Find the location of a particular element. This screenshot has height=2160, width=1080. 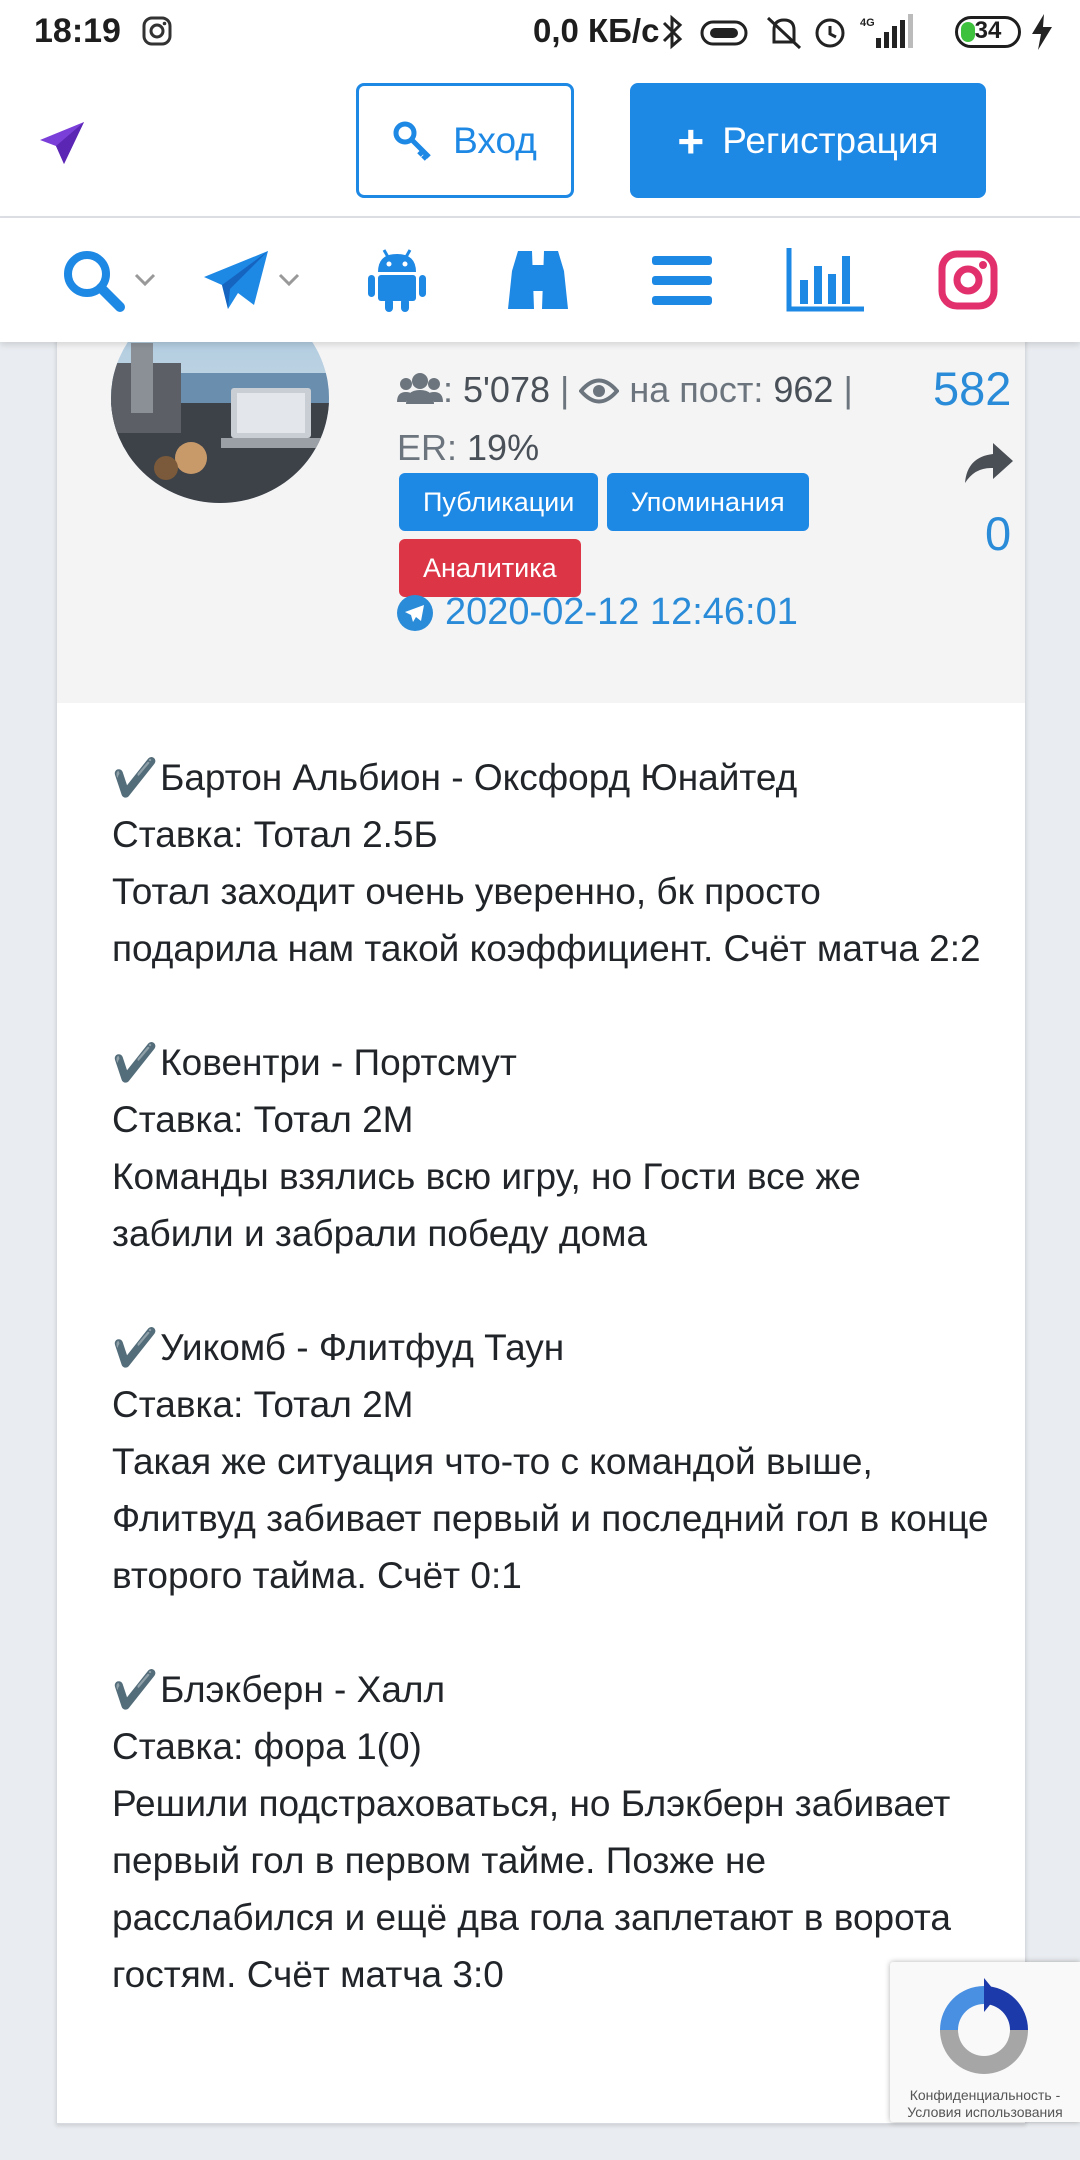

views-per-post: 962 is located at coordinates (803, 389).